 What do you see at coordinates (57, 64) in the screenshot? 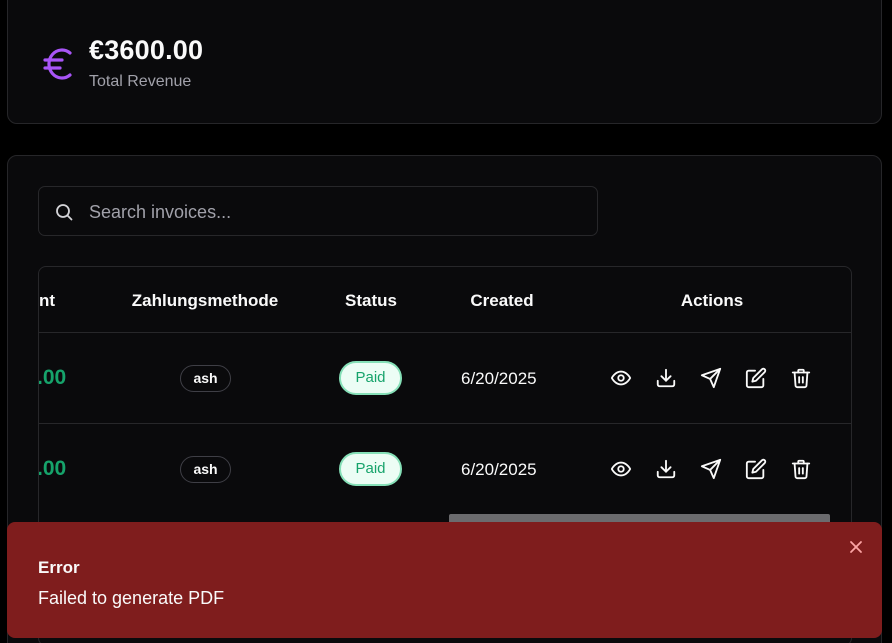
I see `euro-icon` at bounding box center [57, 64].